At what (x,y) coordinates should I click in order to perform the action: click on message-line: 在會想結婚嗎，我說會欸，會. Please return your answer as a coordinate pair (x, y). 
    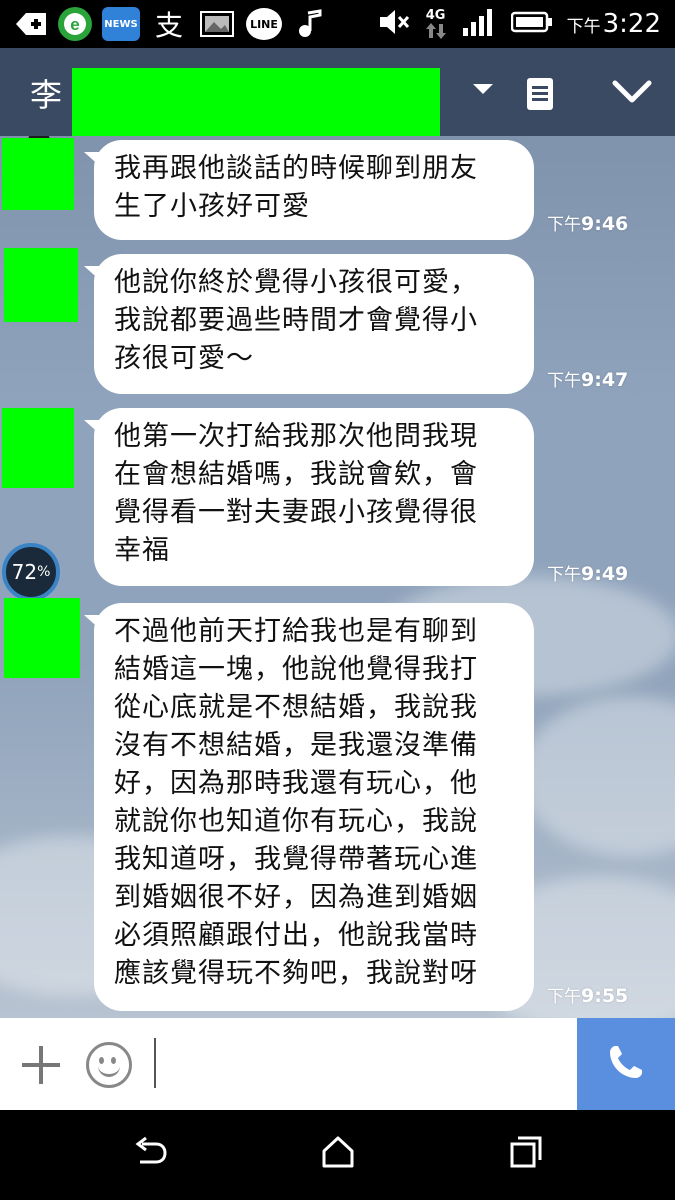
    Looking at the image, I should click on (296, 474).